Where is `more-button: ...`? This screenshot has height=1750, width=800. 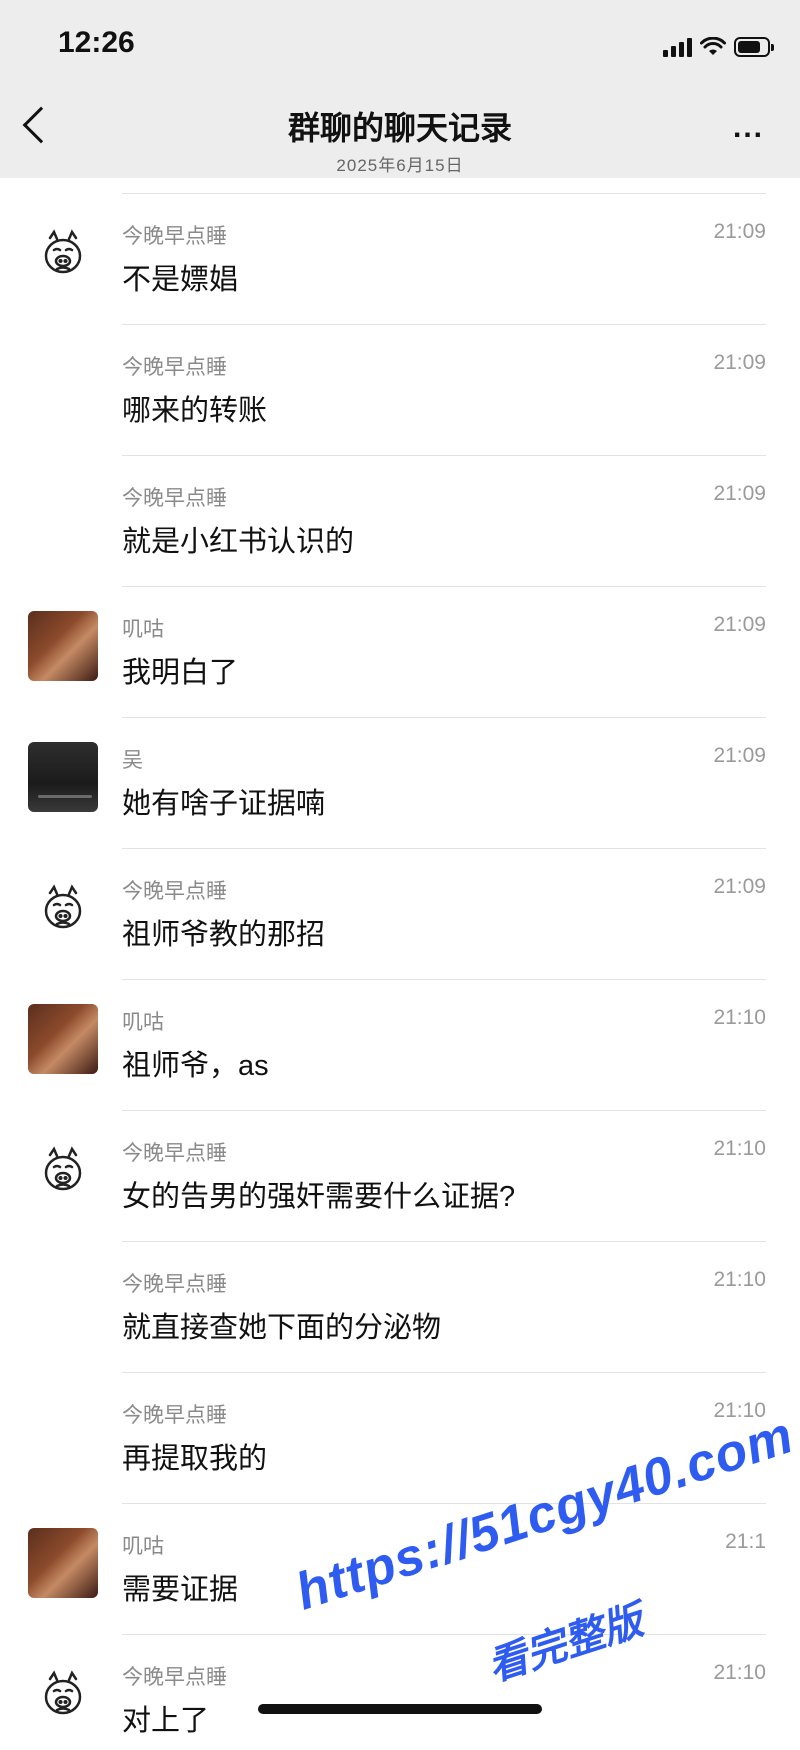 more-button: ... is located at coordinates (748, 128).